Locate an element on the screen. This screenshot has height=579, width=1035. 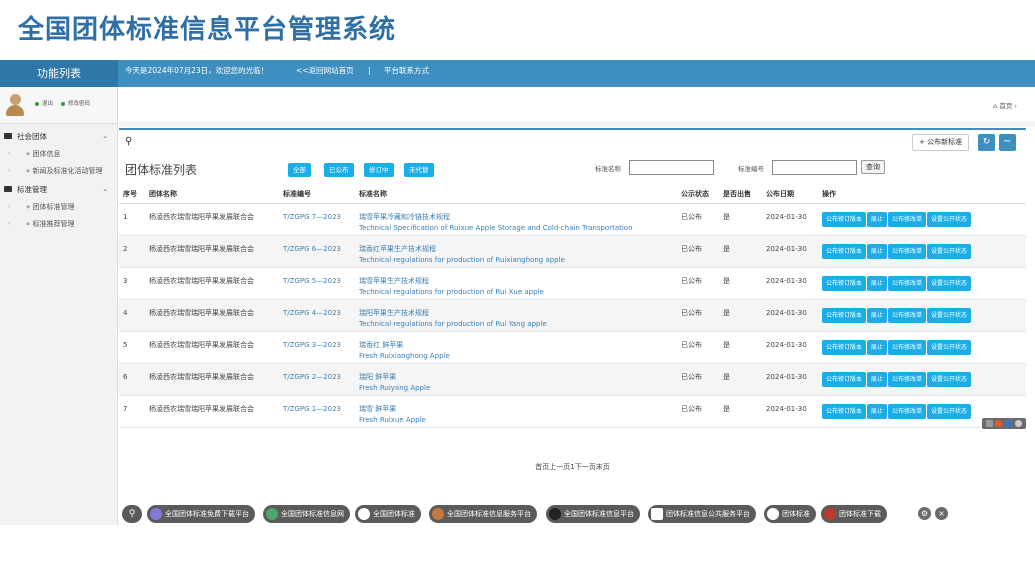
sidebar-item-recommend-manage: ◦ » 标准推荐管理 is located at coordinates (58, 224).